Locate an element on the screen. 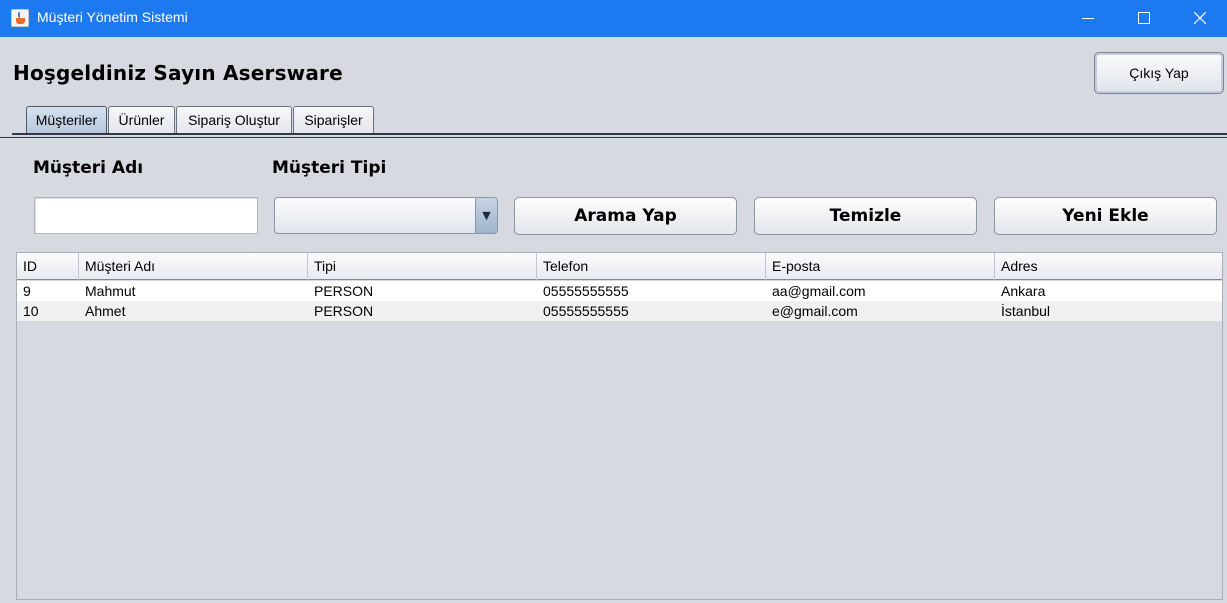  tab-musteriler: Müşteriler is located at coordinates (66, 119).